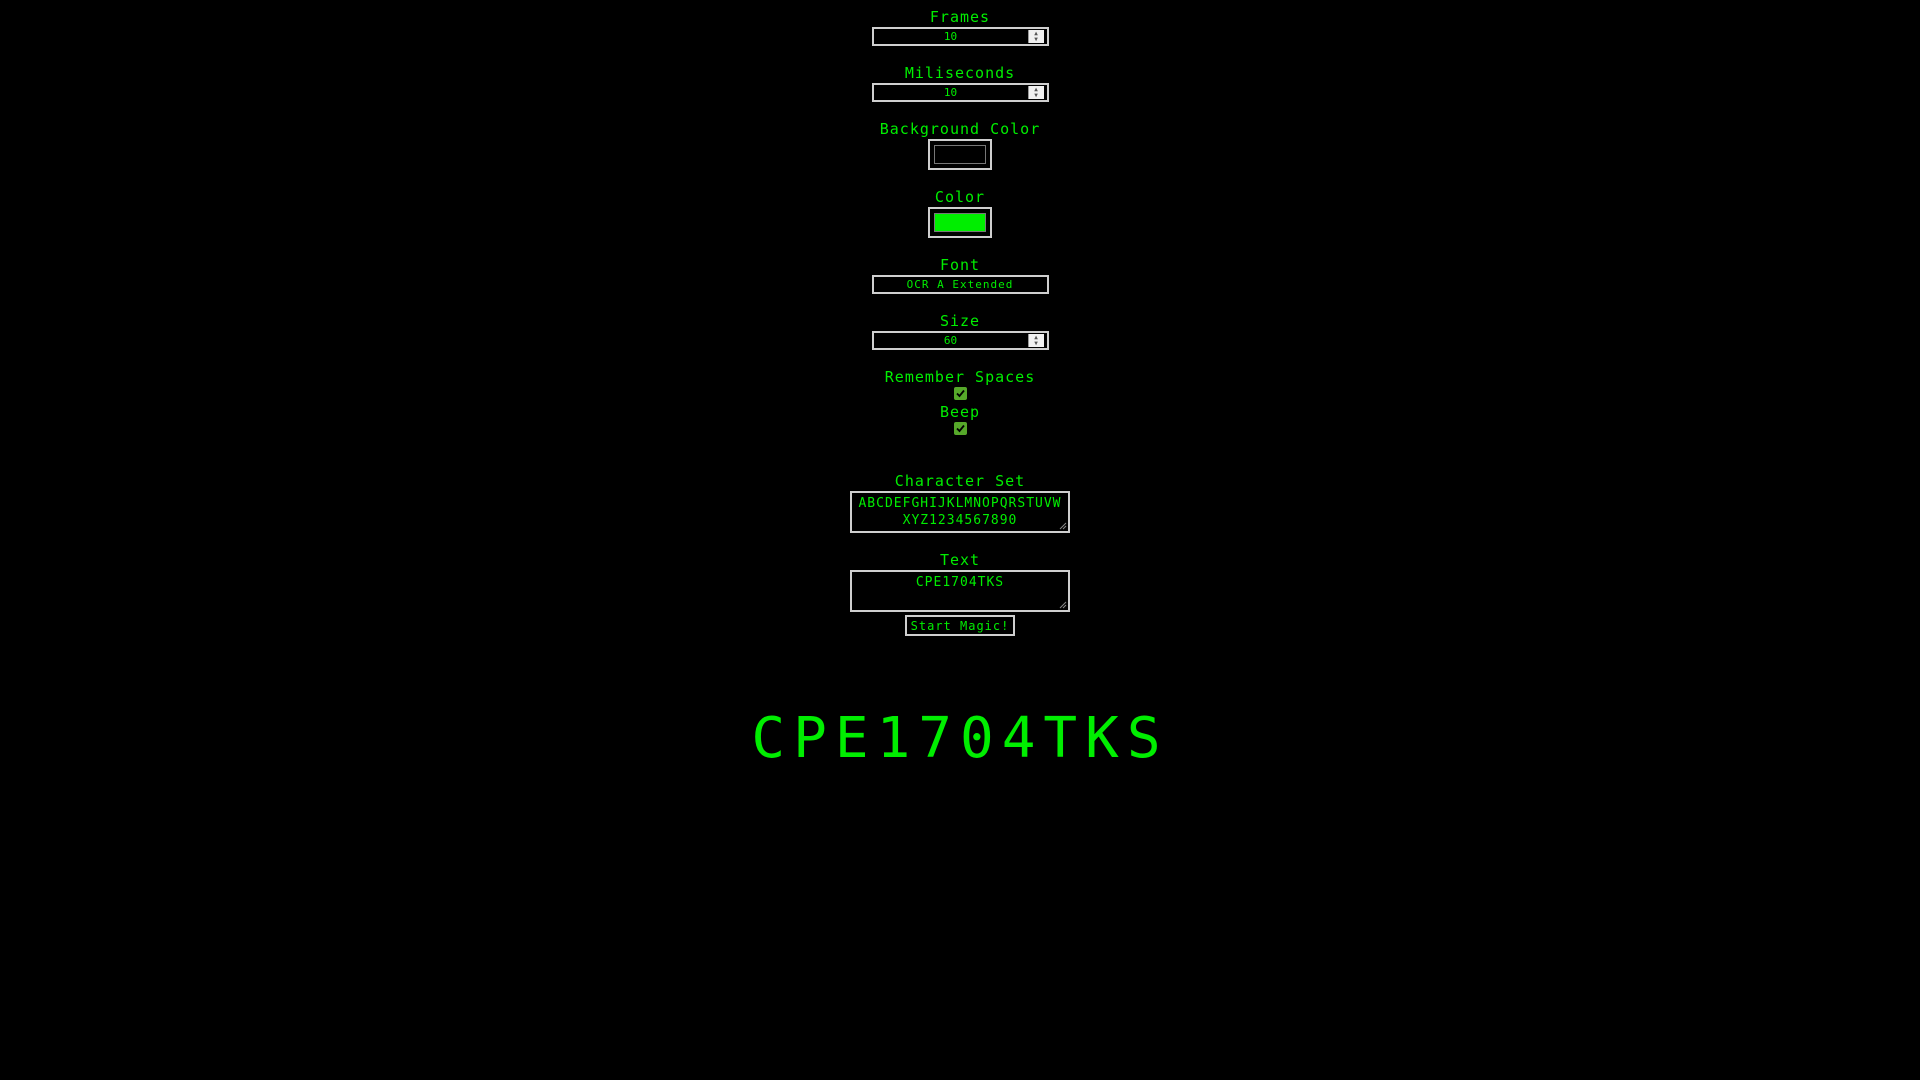 The width and height of the screenshot is (1920, 1080). I want to click on text-label: Text, so click(960, 560).